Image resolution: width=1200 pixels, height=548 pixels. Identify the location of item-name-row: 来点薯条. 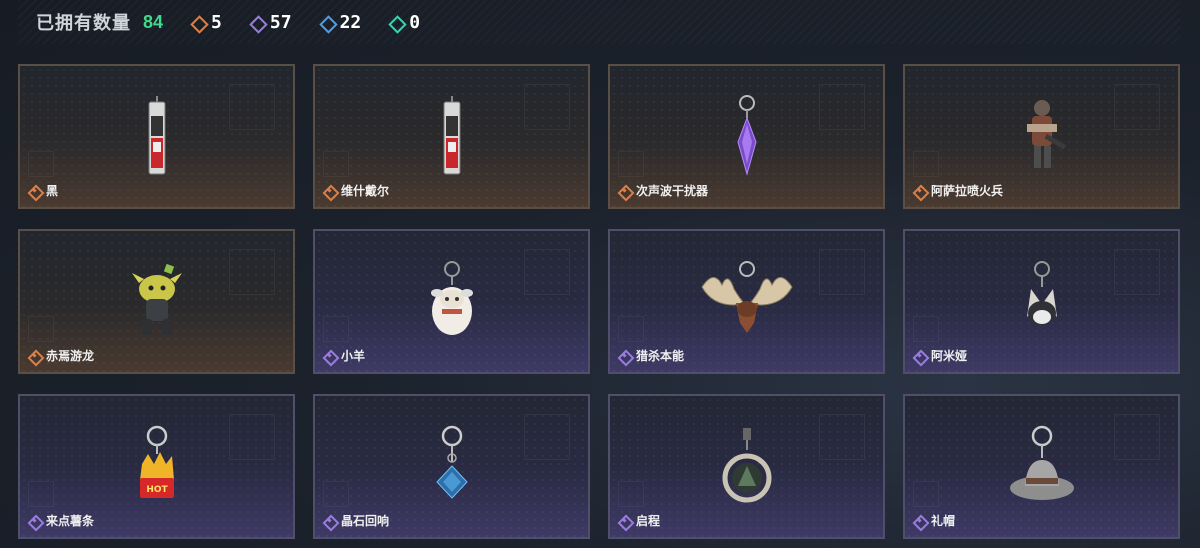
(61, 520).